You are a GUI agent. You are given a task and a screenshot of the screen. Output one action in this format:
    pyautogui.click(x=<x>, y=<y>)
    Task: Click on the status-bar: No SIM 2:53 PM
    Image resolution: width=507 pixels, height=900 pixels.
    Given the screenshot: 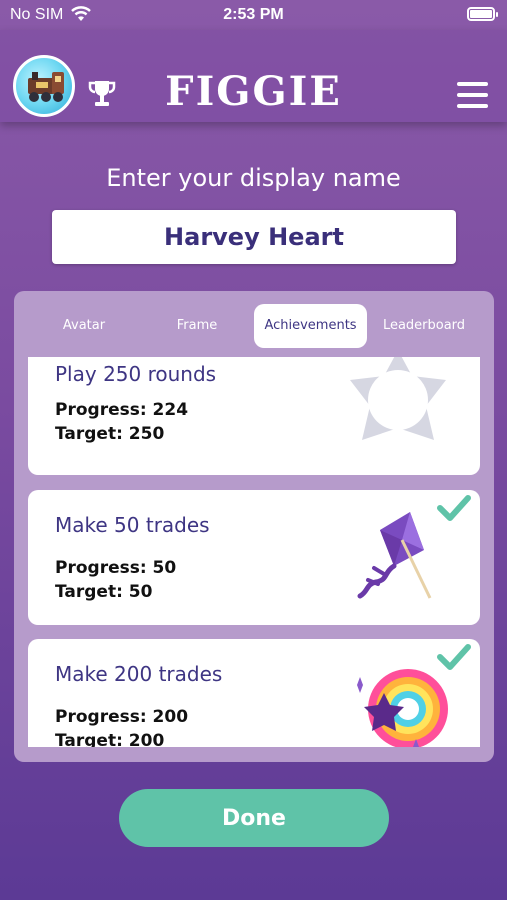 What is the action you would take?
    pyautogui.click(x=253, y=15)
    